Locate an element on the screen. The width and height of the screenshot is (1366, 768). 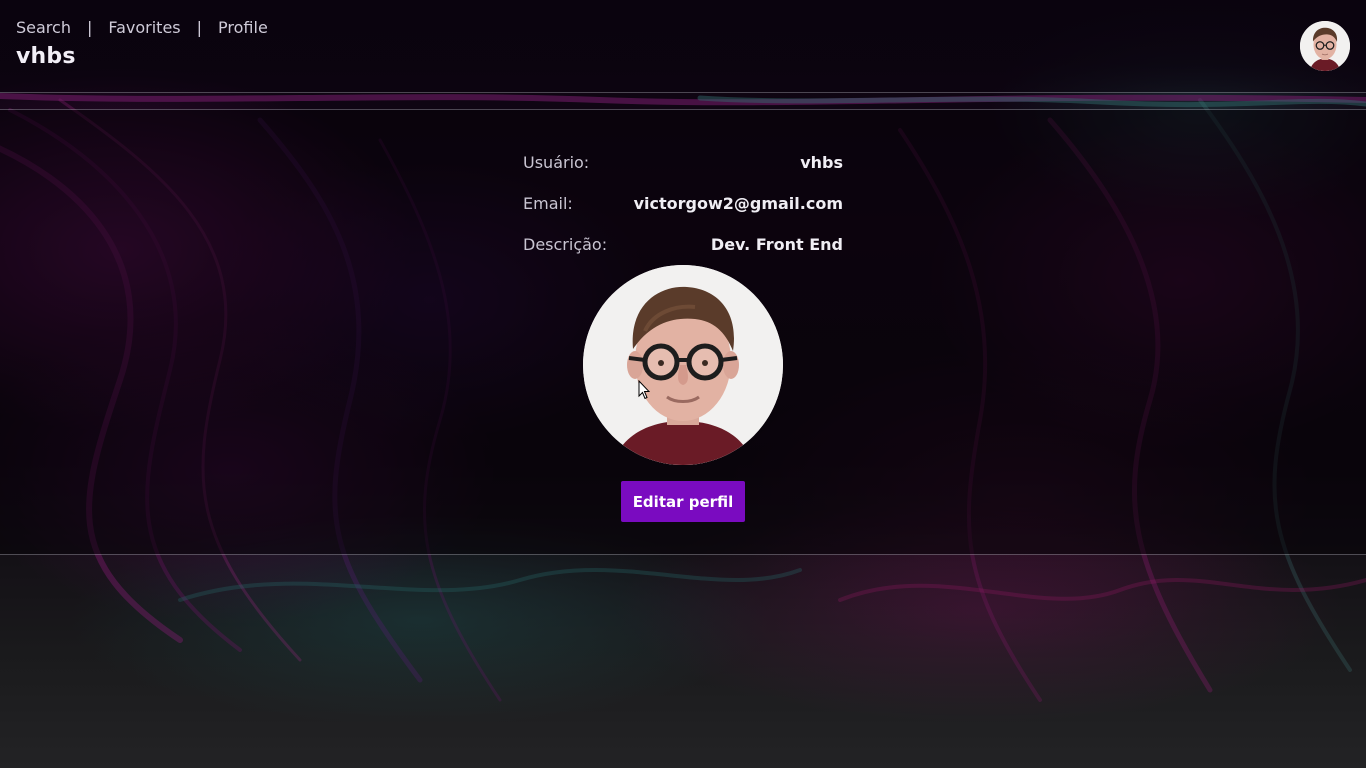
profile-photo is located at coordinates (683, 365).